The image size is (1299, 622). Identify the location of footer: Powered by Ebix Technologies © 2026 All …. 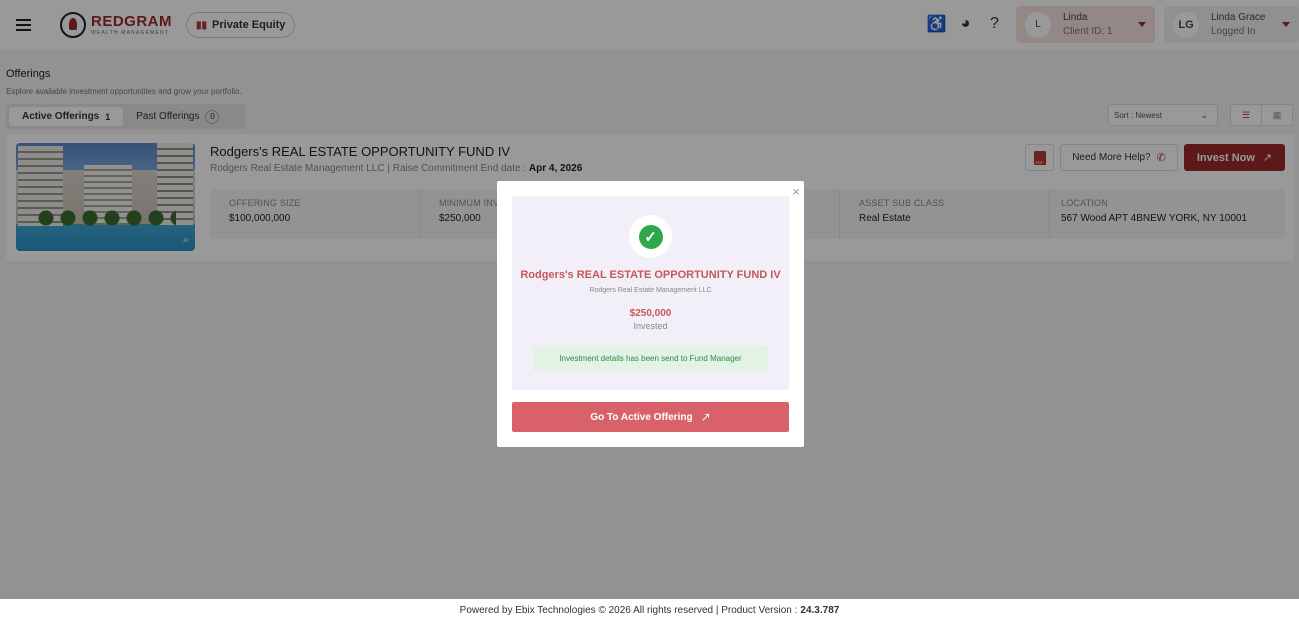
(649, 610).